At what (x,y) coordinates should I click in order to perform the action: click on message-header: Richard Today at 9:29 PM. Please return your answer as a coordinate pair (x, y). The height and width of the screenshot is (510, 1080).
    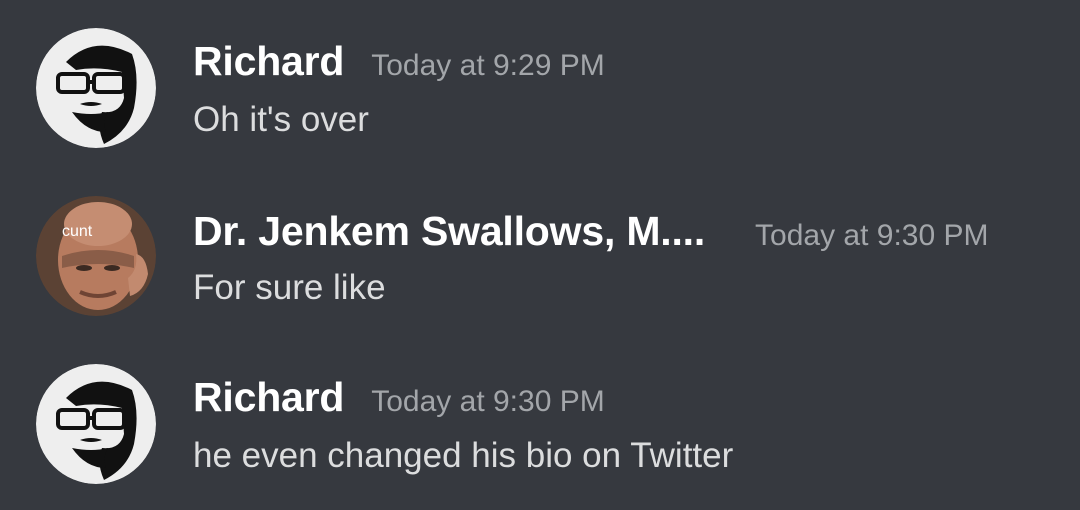
    Looking at the image, I should click on (399, 61).